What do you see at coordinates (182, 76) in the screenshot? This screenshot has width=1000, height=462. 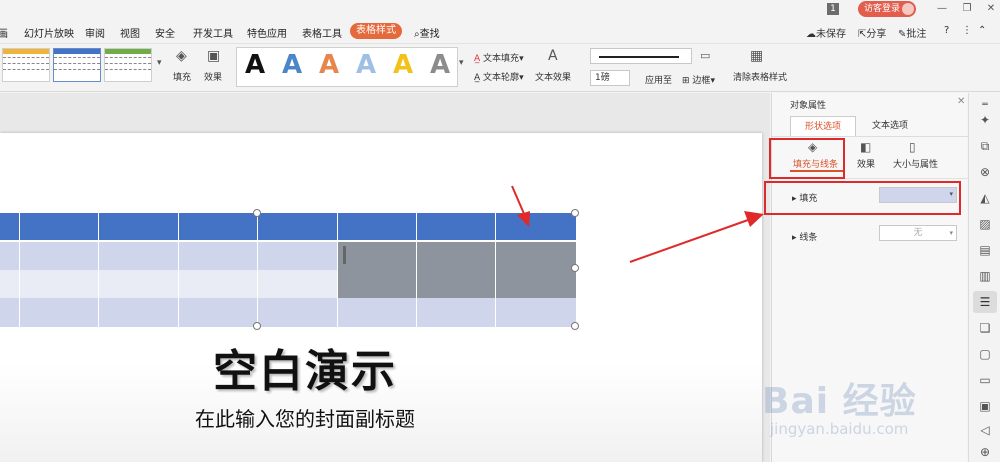 I see `fill-label: 填充` at bounding box center [182, 76].